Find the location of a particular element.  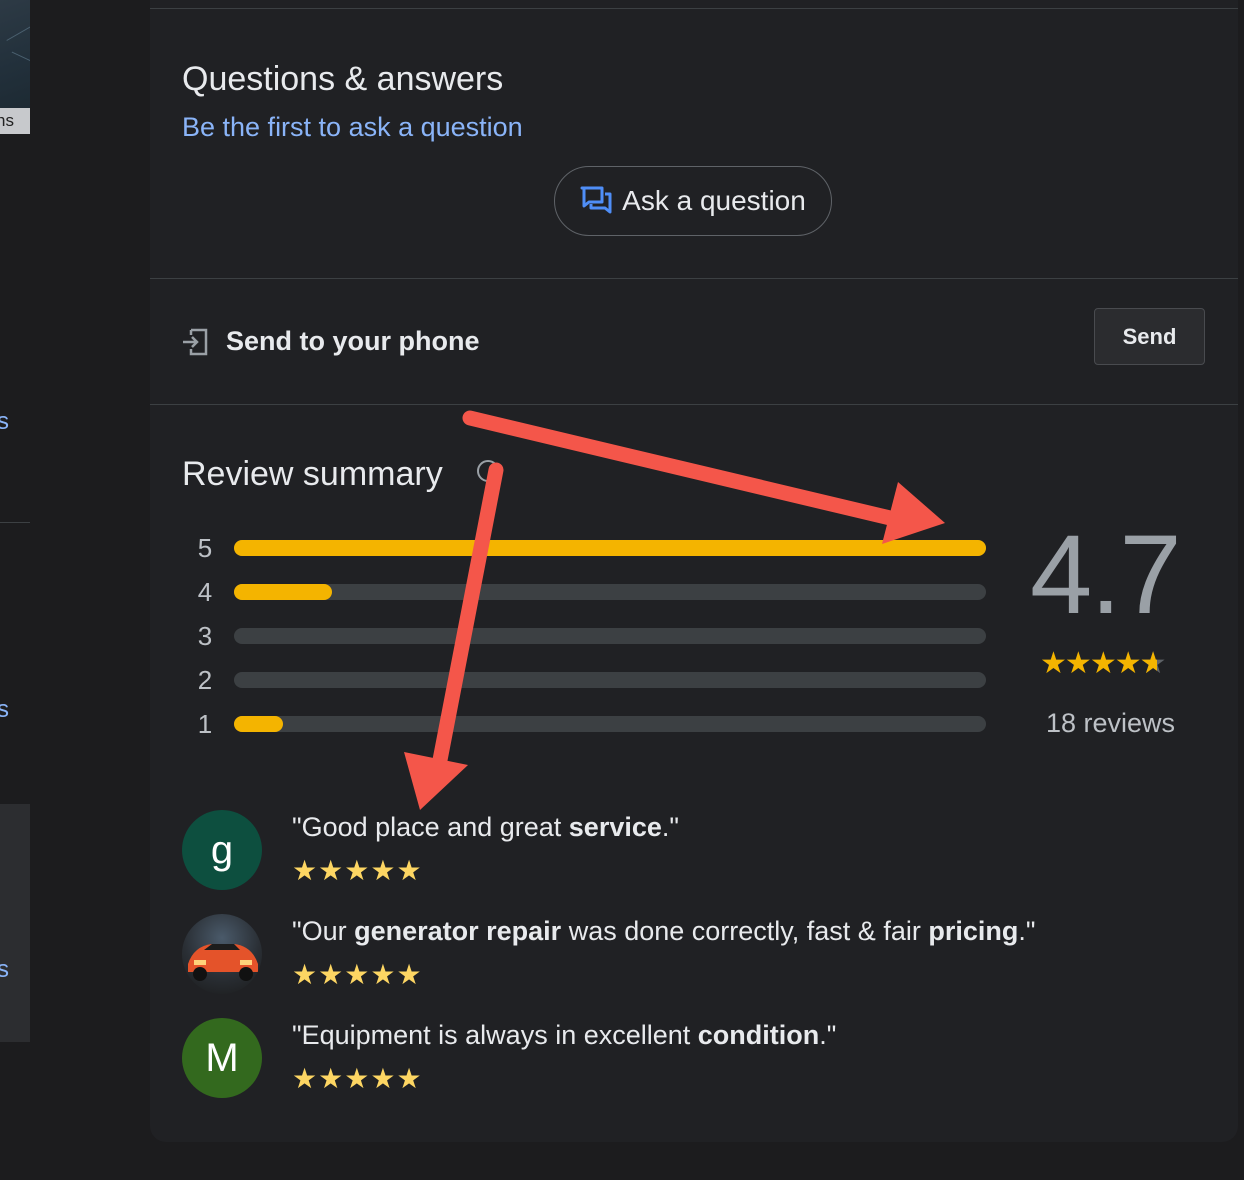

quote-text: "Good place and great is located at coordinates (430, 827).